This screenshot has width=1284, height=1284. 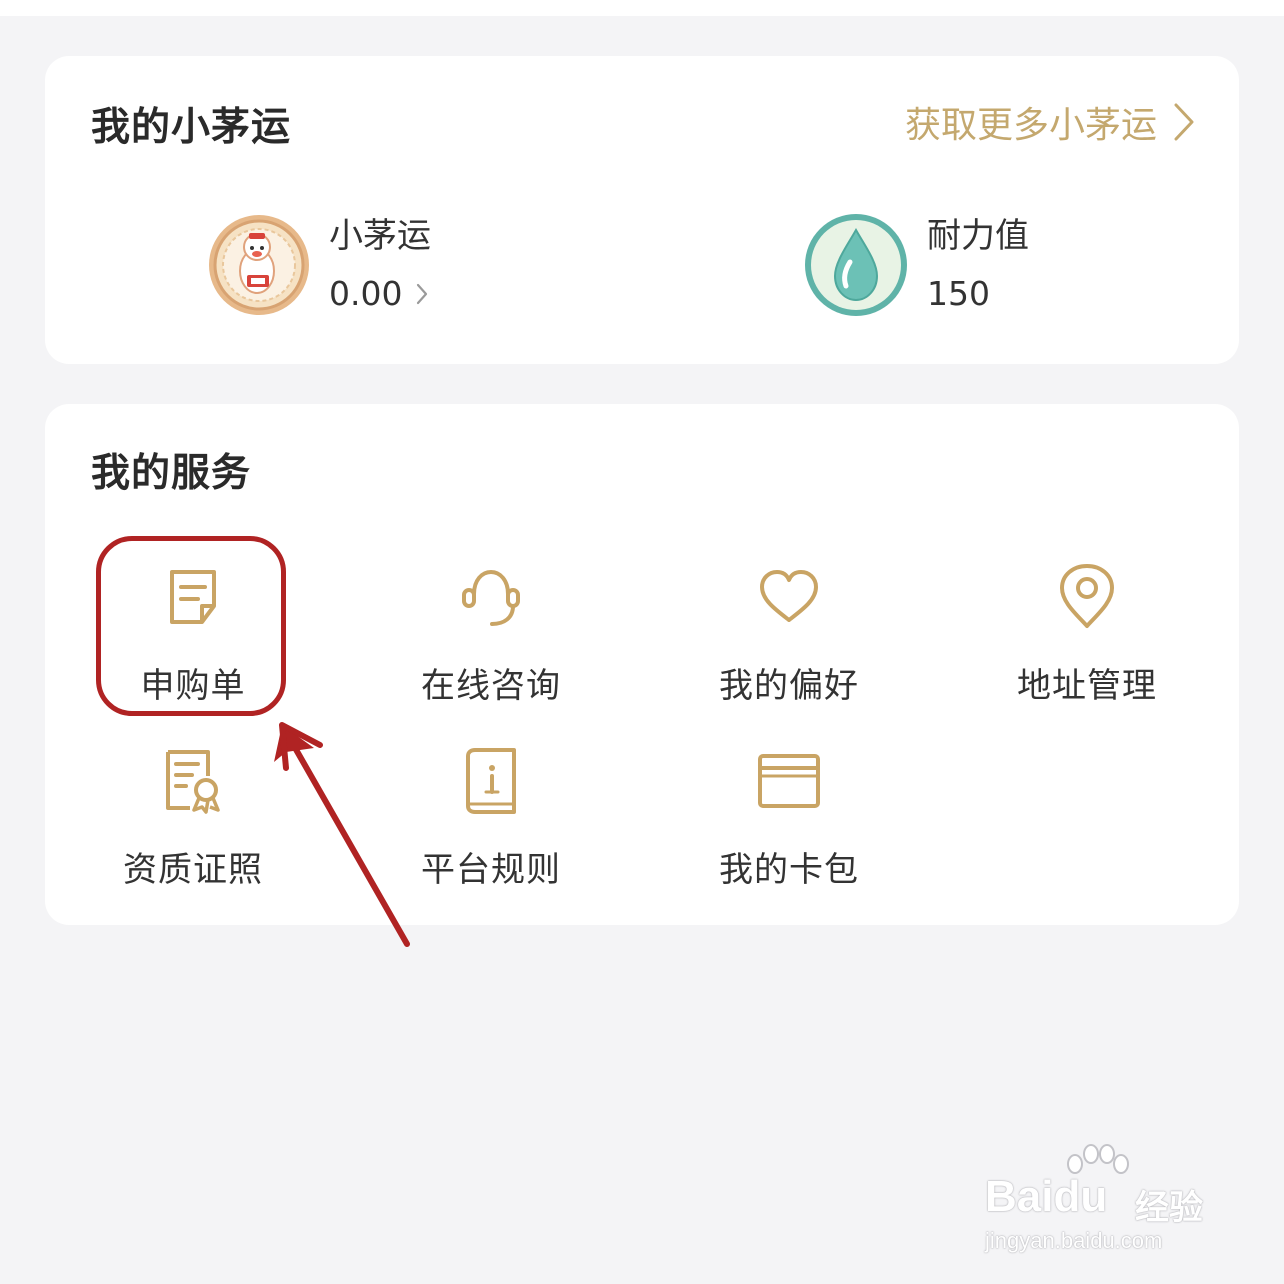 What do you see at coordinates (1169, 1208) in the screenshot?
I see `watermark-label: 经验` at bounding box center [1169, 1208].